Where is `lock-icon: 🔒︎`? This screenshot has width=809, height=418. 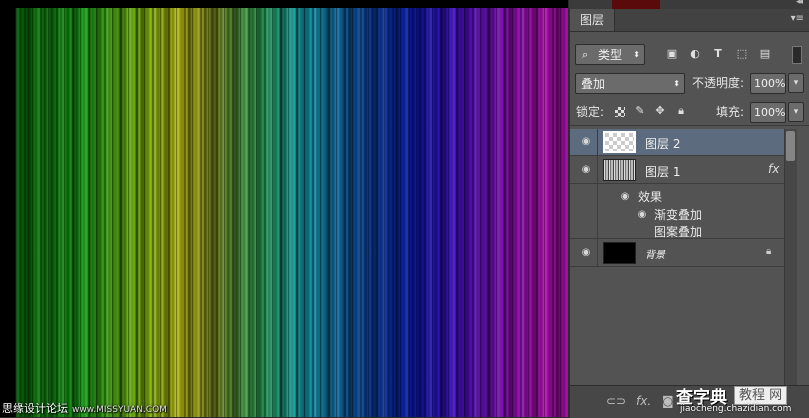
lock-icon: 🔒︎ is located at coordinates (769, 251).